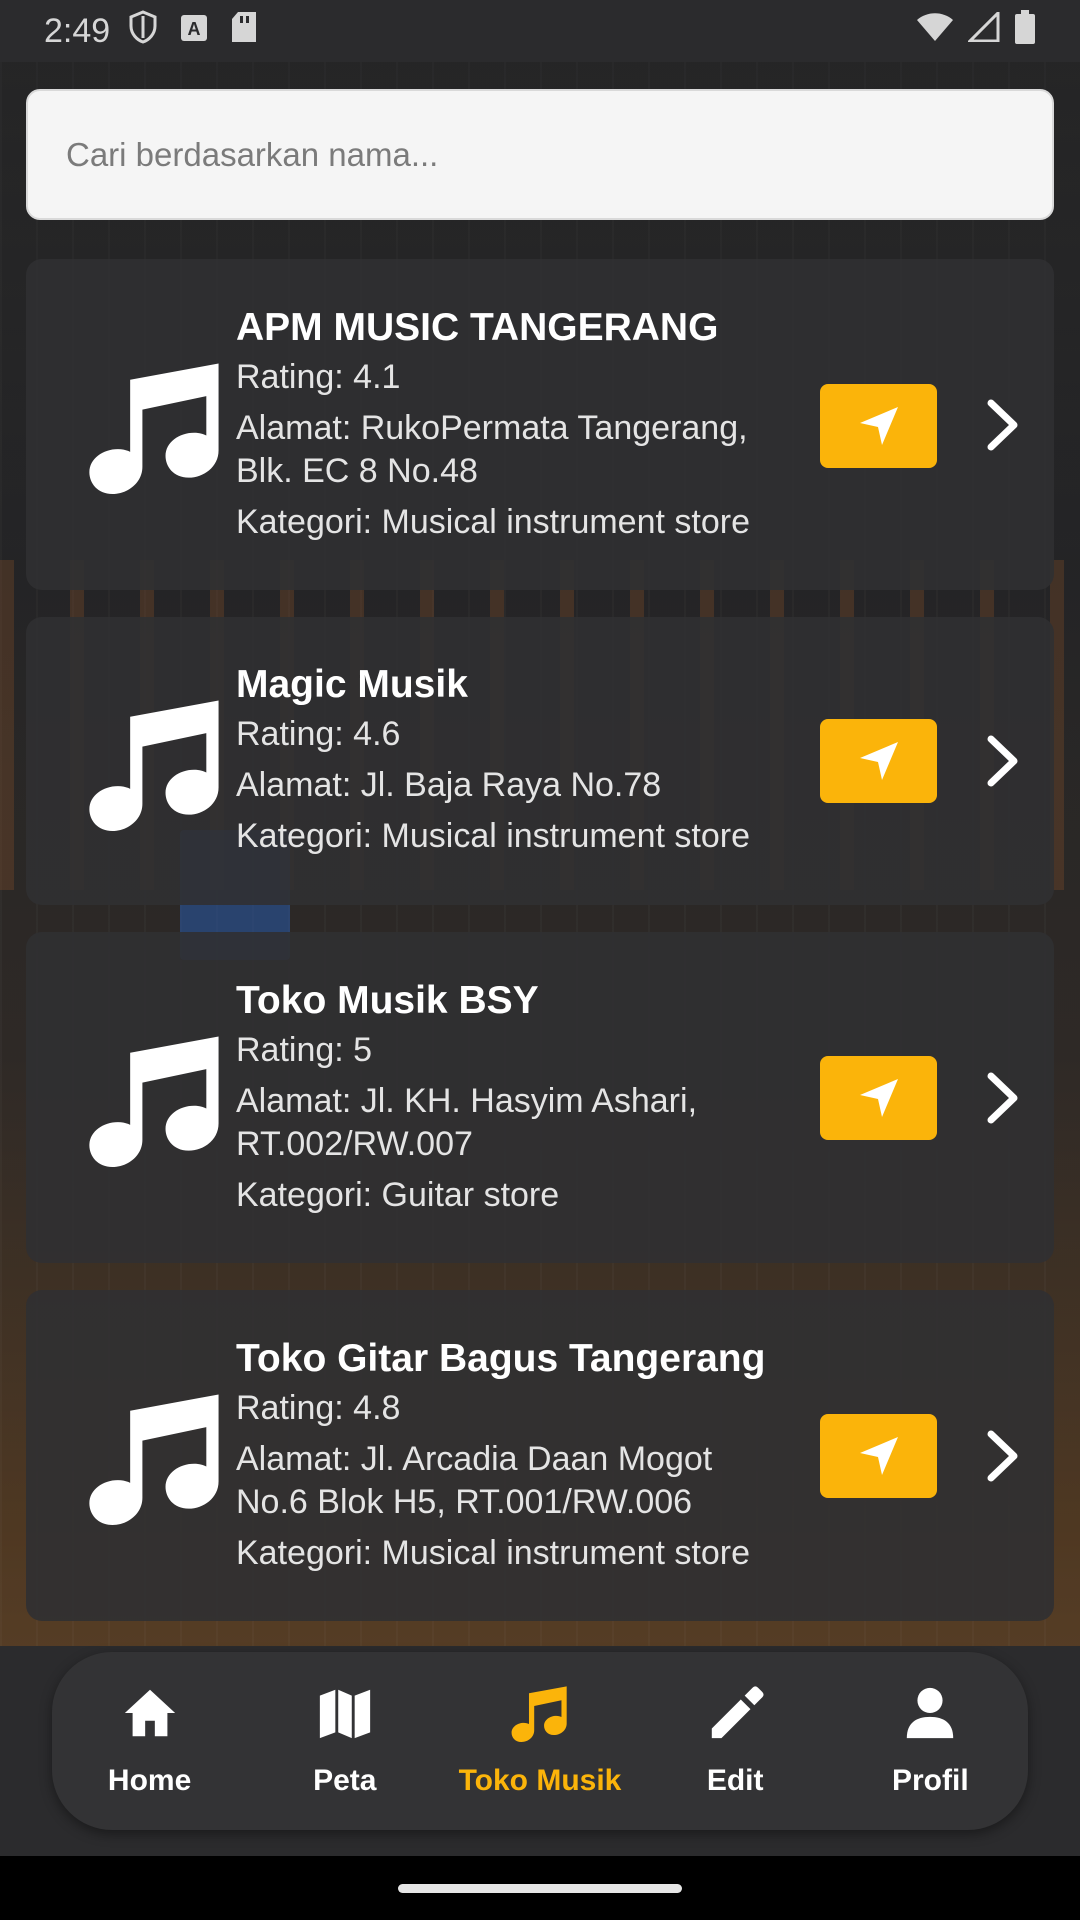 The height and width of the screenshot is (1920, 1080). Describe the element at coordinates (1025, 31) in the screenshot. I see `battery-icon` at that location.